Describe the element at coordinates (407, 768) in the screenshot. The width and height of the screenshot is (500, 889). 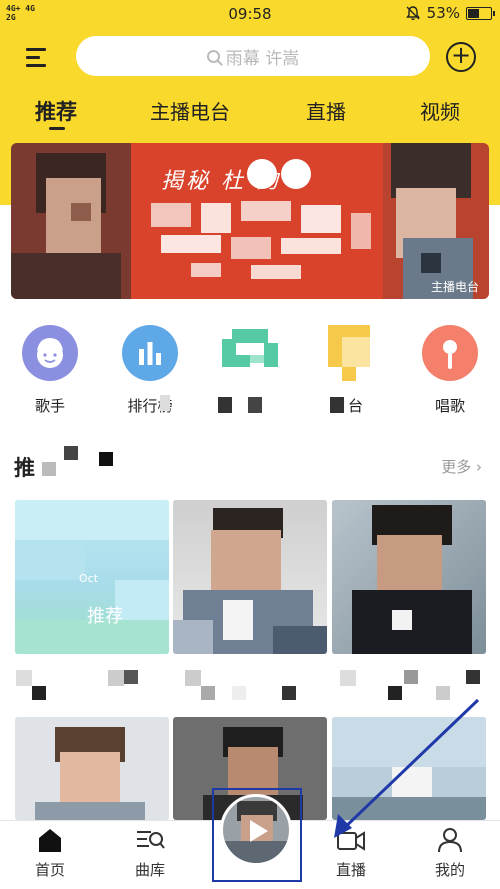
I see `annotation-arrow` at that location.